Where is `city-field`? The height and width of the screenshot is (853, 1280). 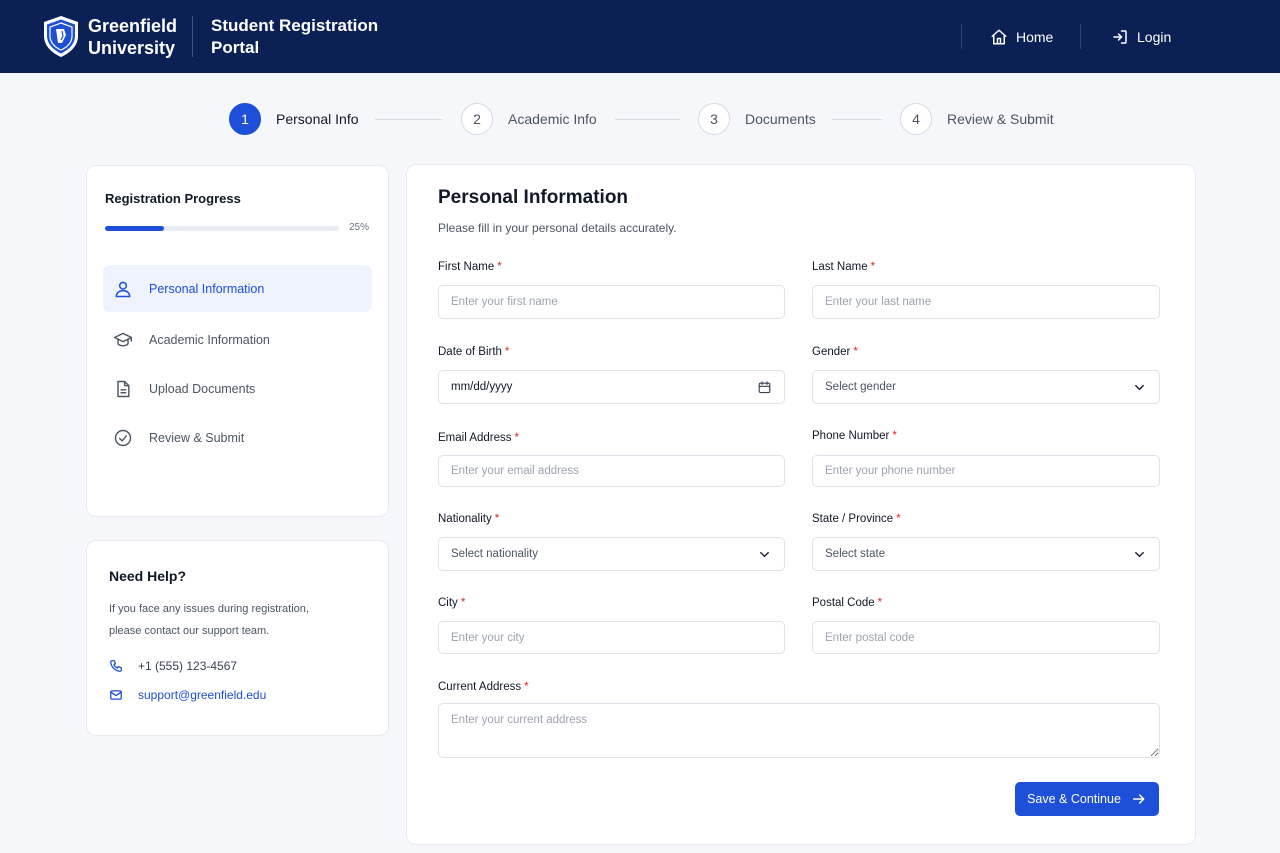 city-field is located at coordinates (611, 637).